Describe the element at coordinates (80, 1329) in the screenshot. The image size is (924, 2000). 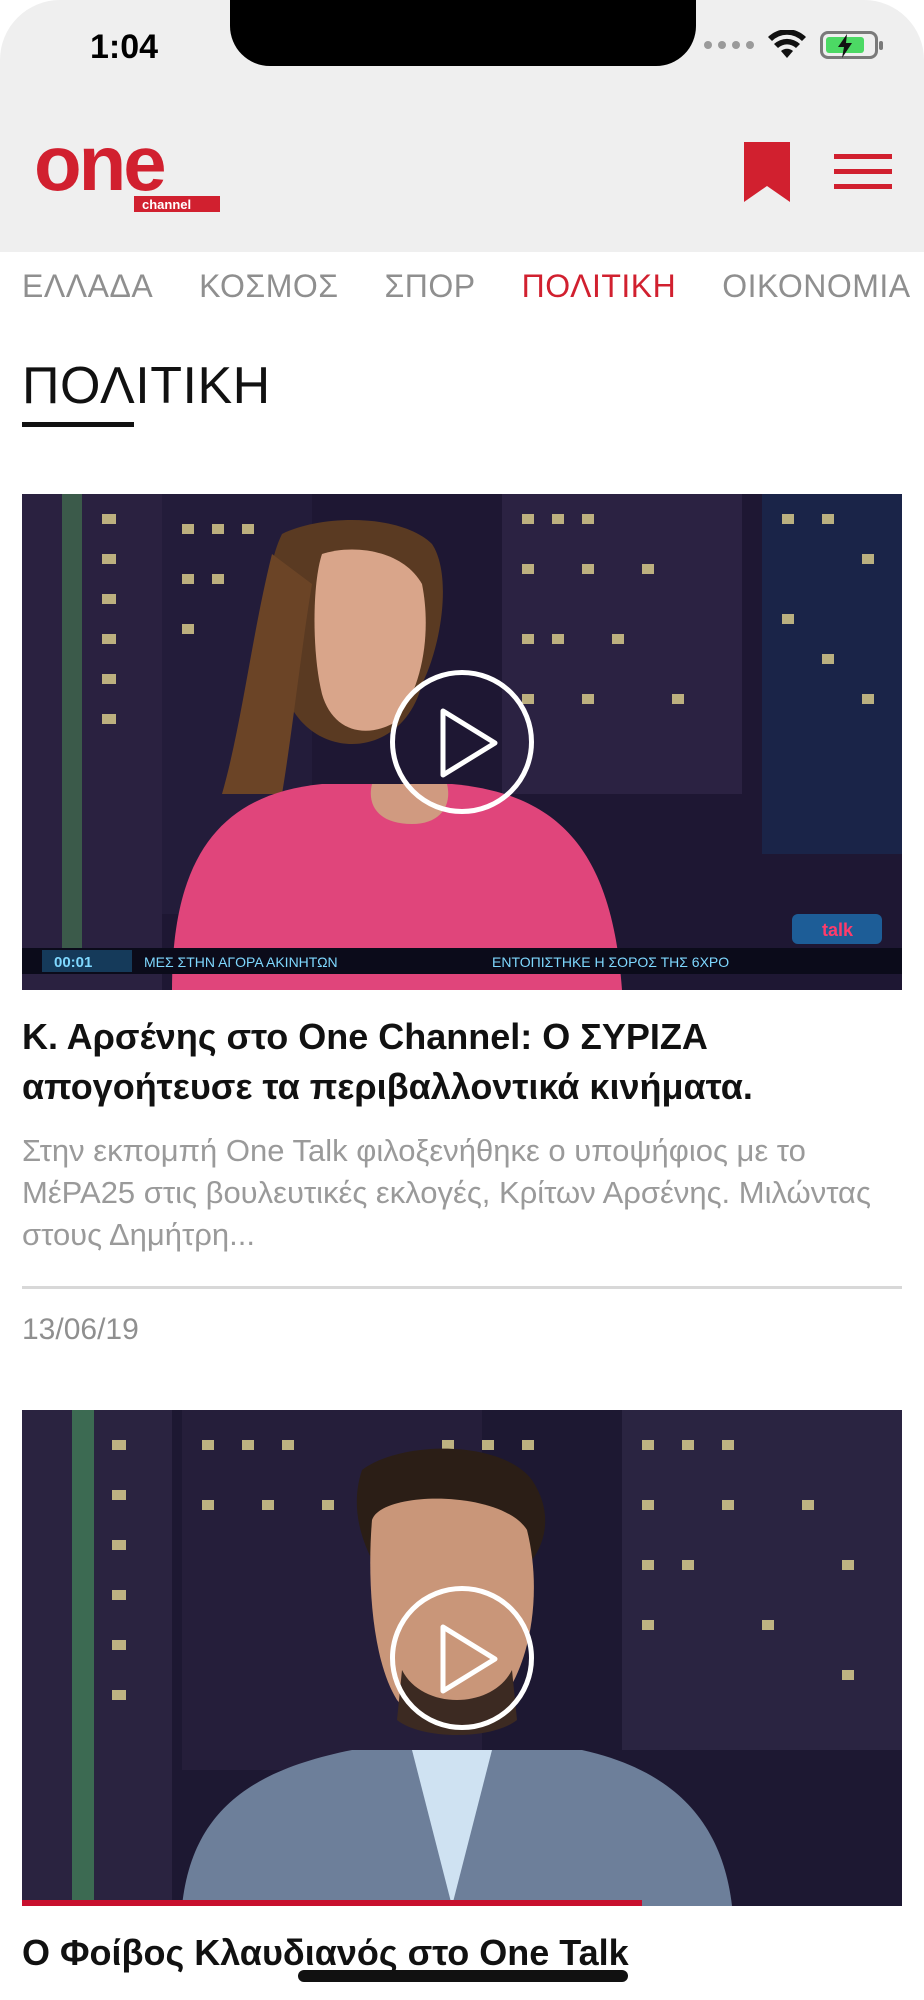
I see `article-date: 13/06/19` at that location.